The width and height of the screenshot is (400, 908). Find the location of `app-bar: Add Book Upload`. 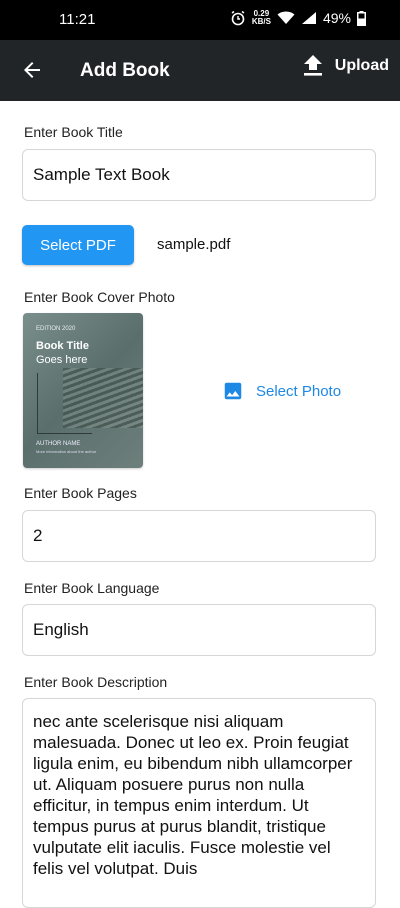

app-bar: Add Book Upload is located at coordinates (200, 70).